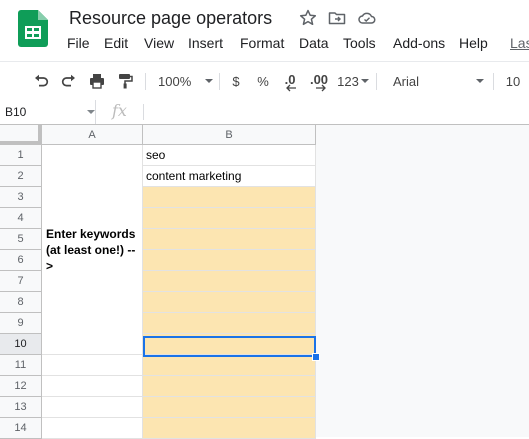 The height and width of the screenshot is (439, 529). Describe the element at coordinates (435, 81) in the screenshot. I see `font-family-select: Arial` at that location.